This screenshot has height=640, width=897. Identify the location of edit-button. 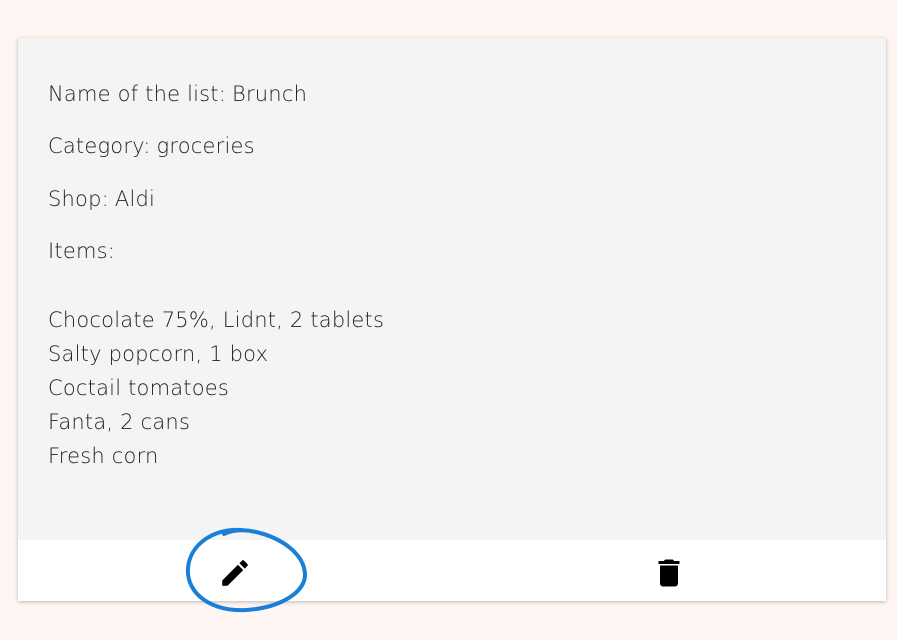
(235, 573).